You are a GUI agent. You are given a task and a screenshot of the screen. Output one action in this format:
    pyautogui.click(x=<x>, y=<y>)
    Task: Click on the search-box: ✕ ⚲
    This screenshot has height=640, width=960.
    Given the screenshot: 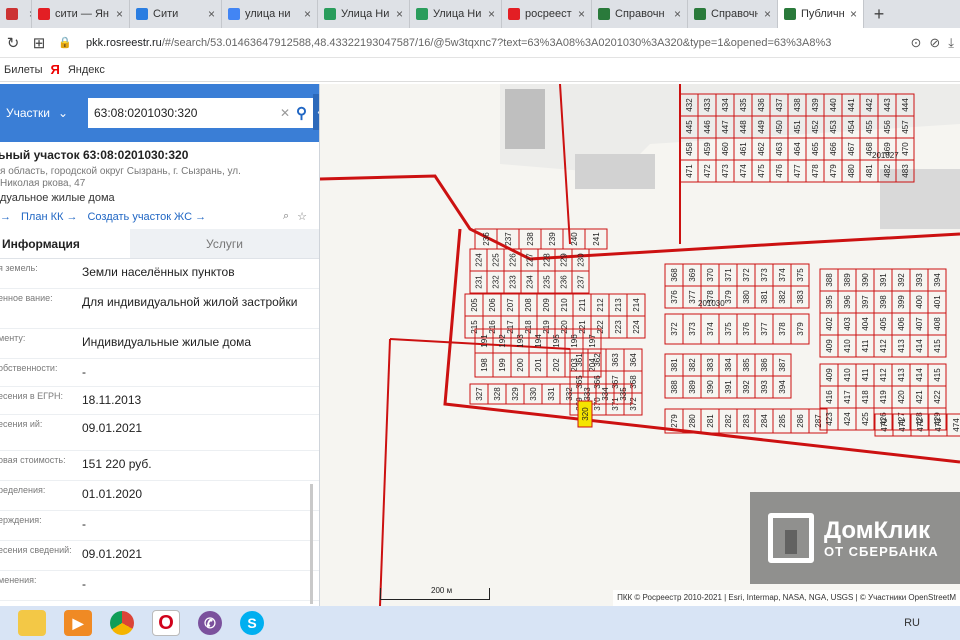 What is the action you would take?
    pyautogui.click(x=200, y=113)
    